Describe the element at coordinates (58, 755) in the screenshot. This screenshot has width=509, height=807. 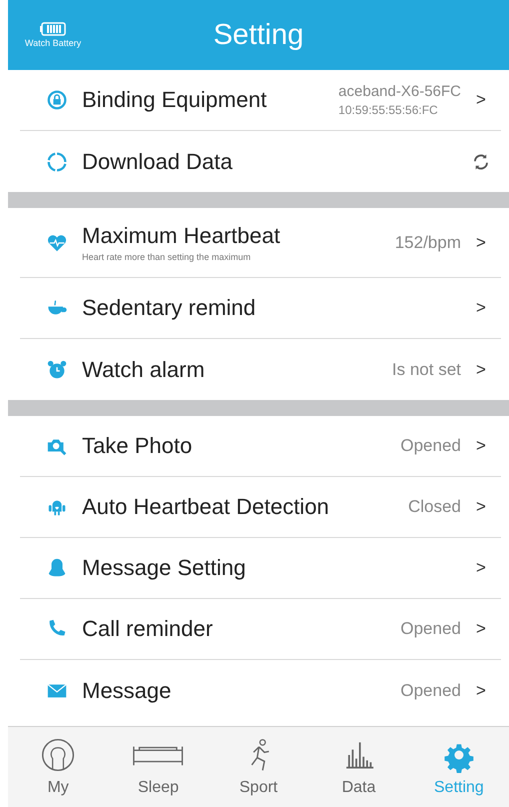
I see `person-circle-icon` at that location.